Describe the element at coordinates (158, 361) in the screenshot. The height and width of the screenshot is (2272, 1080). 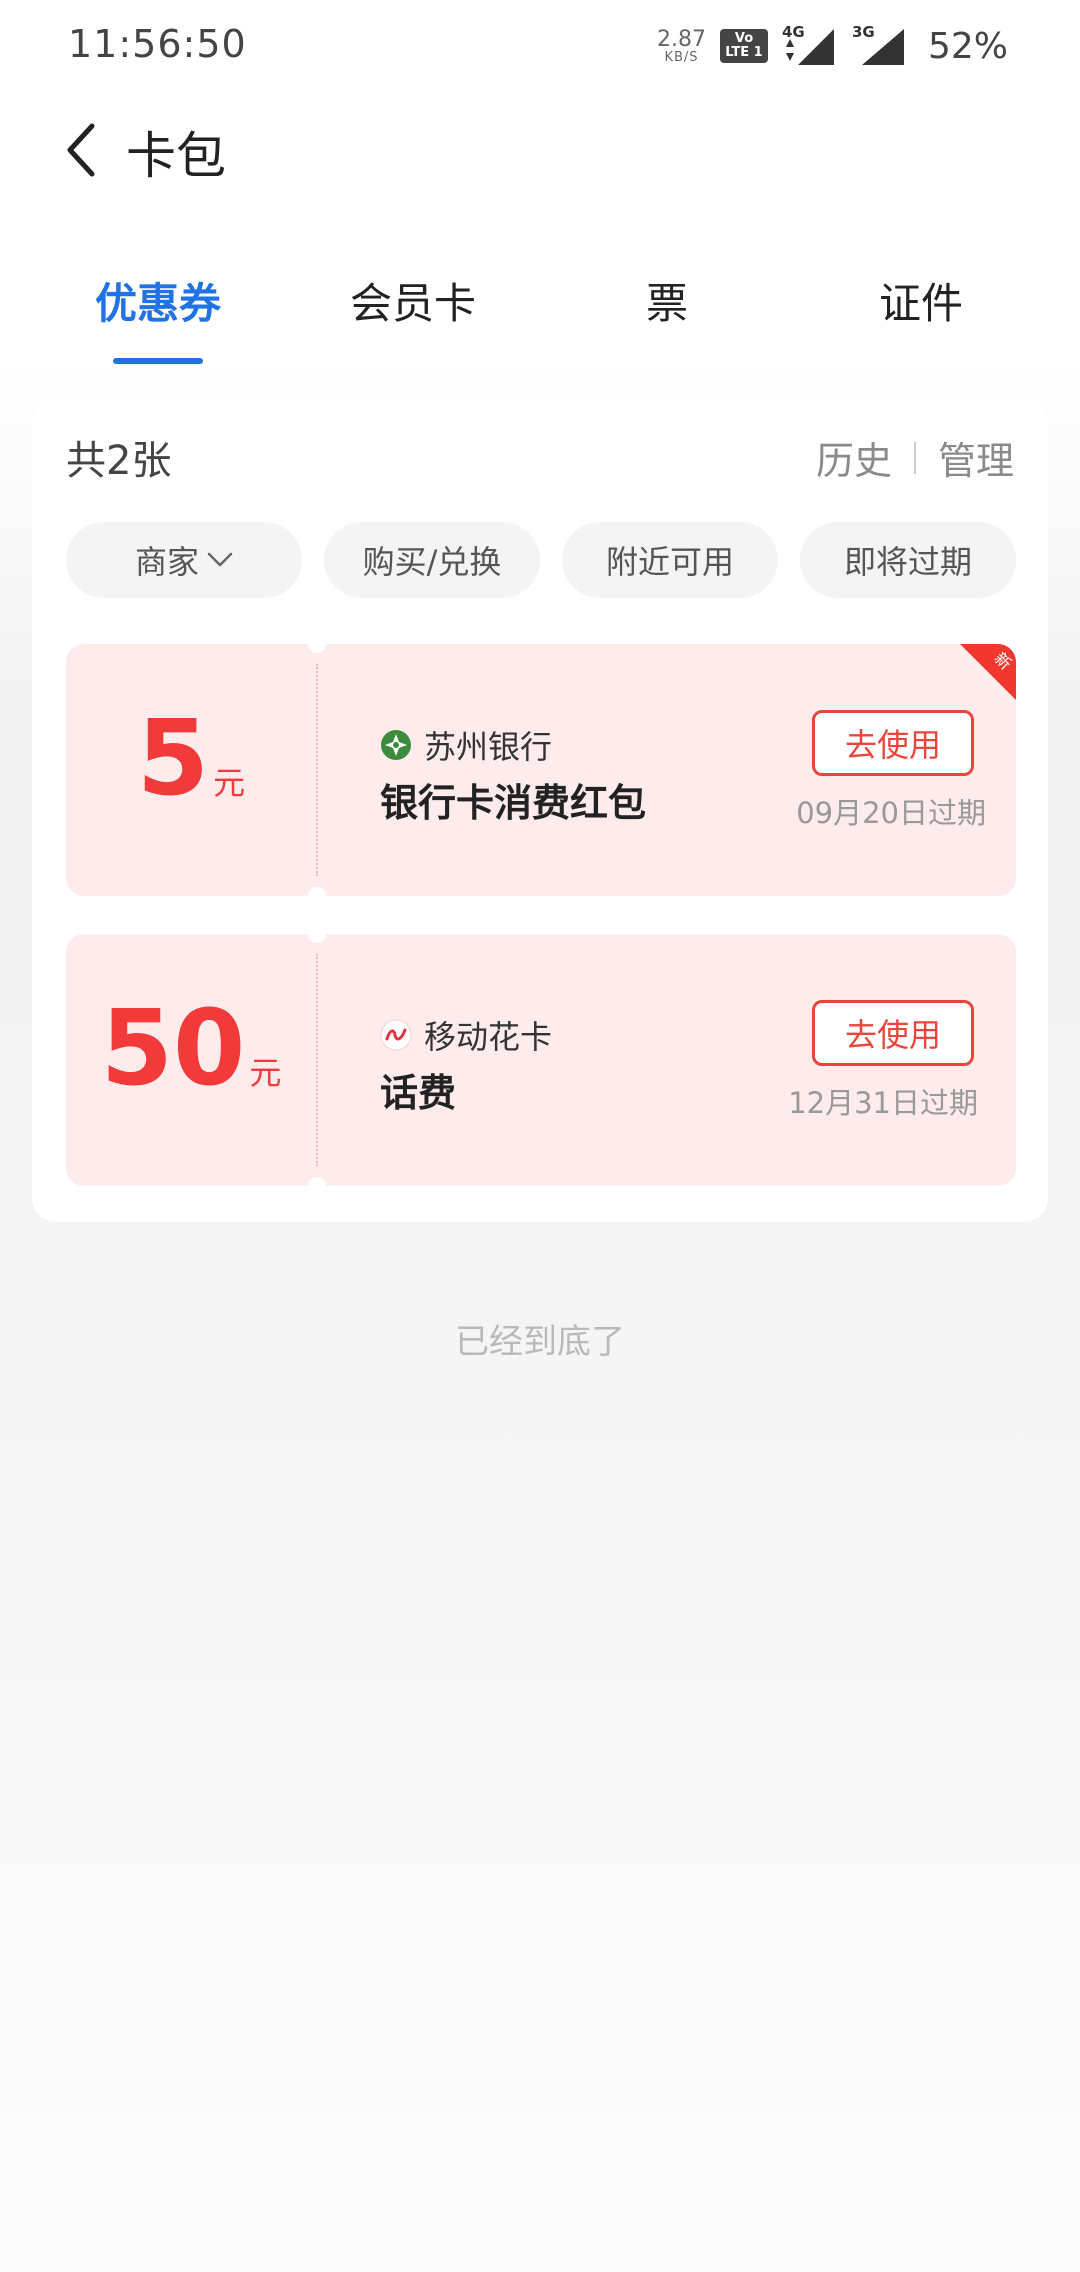
I see `active-tab-indicator` at that location.